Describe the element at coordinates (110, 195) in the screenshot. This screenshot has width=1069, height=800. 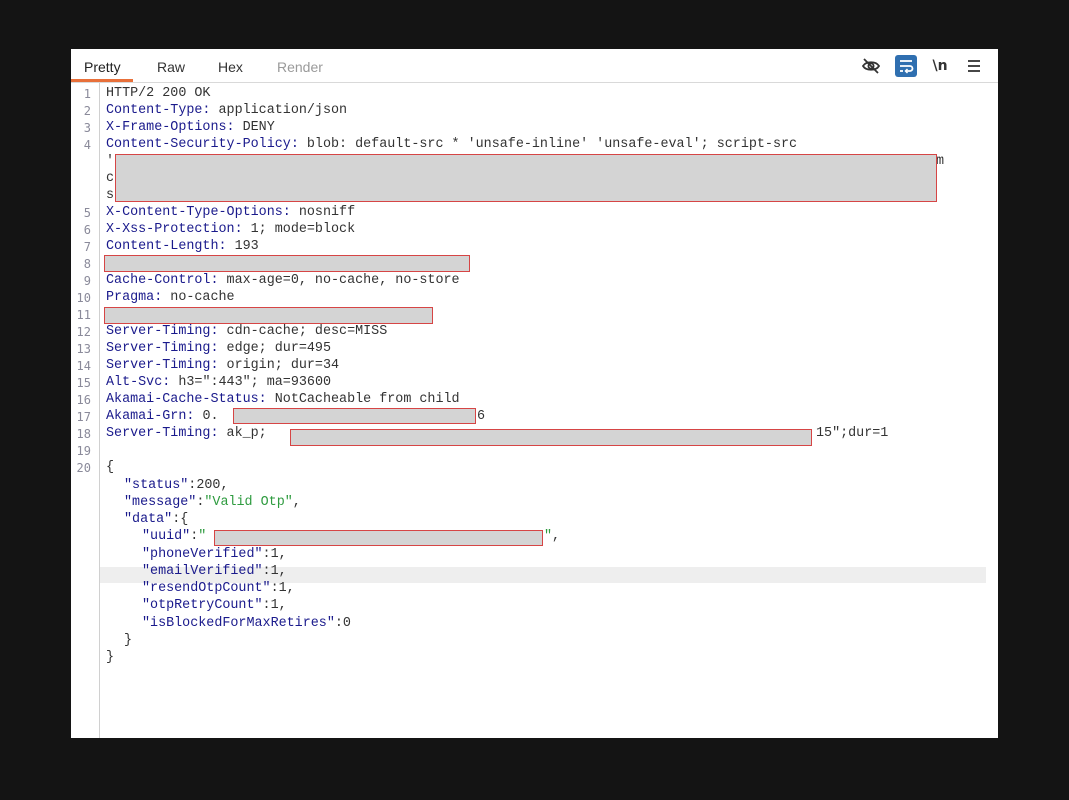
I see `csp-fragment: s` at that location.